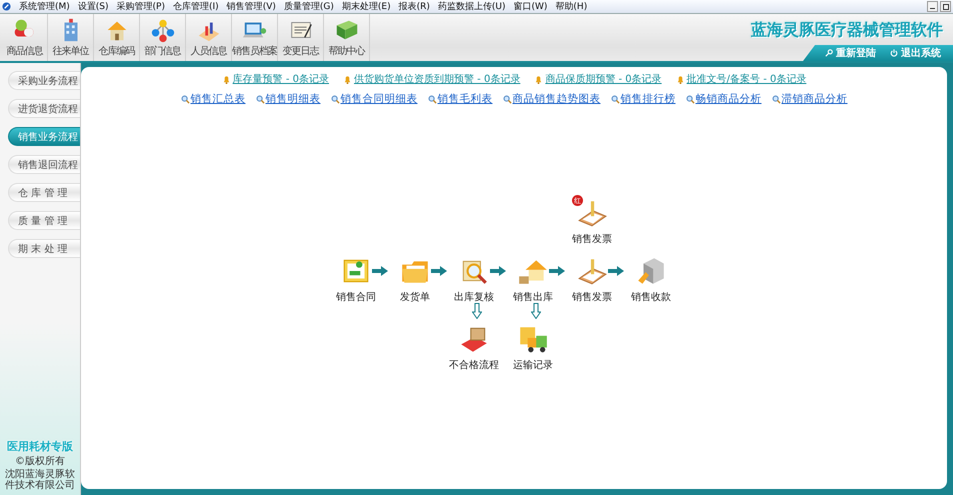  Describe the element at coordinates (932, 6) in the screenshot. I see `minimize-icon` at that location.